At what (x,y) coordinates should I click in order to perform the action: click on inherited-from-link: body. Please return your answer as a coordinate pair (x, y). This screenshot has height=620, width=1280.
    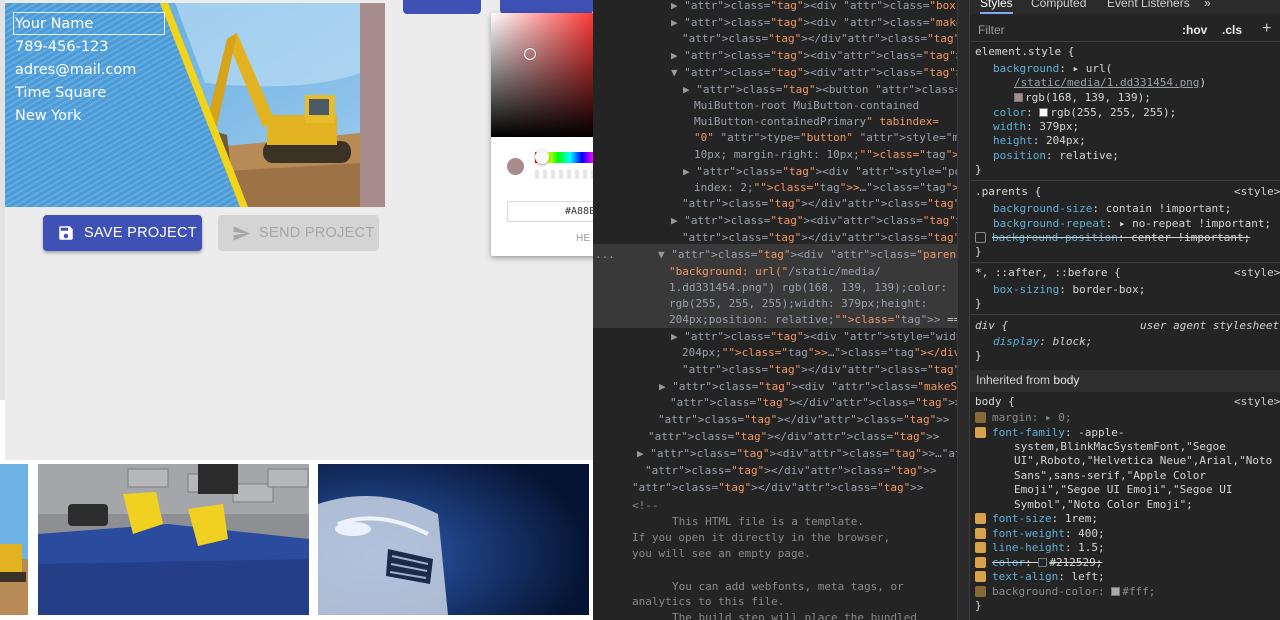
    Looking at the image, I should click on (1066, 380).